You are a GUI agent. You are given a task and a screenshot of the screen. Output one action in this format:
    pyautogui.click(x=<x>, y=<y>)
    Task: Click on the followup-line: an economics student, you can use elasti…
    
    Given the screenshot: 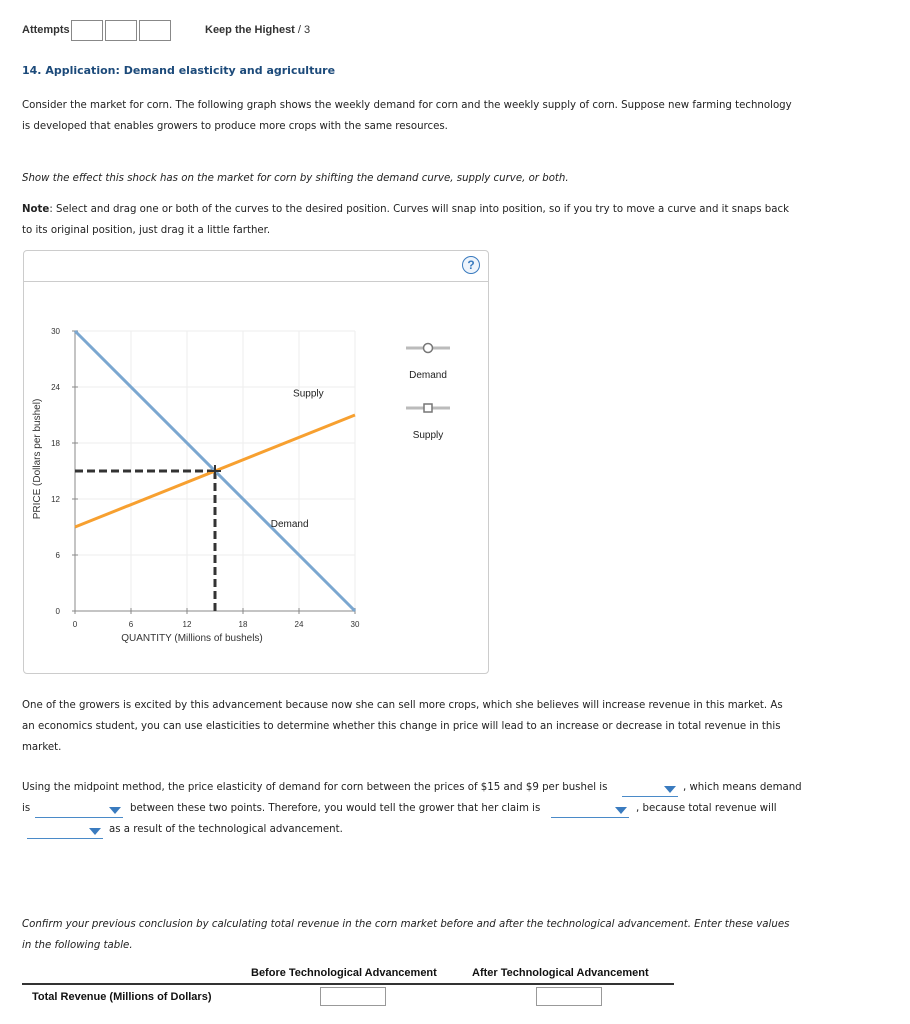 What is the action you would take?
    pyautogui.click(x=401, y=726)
    